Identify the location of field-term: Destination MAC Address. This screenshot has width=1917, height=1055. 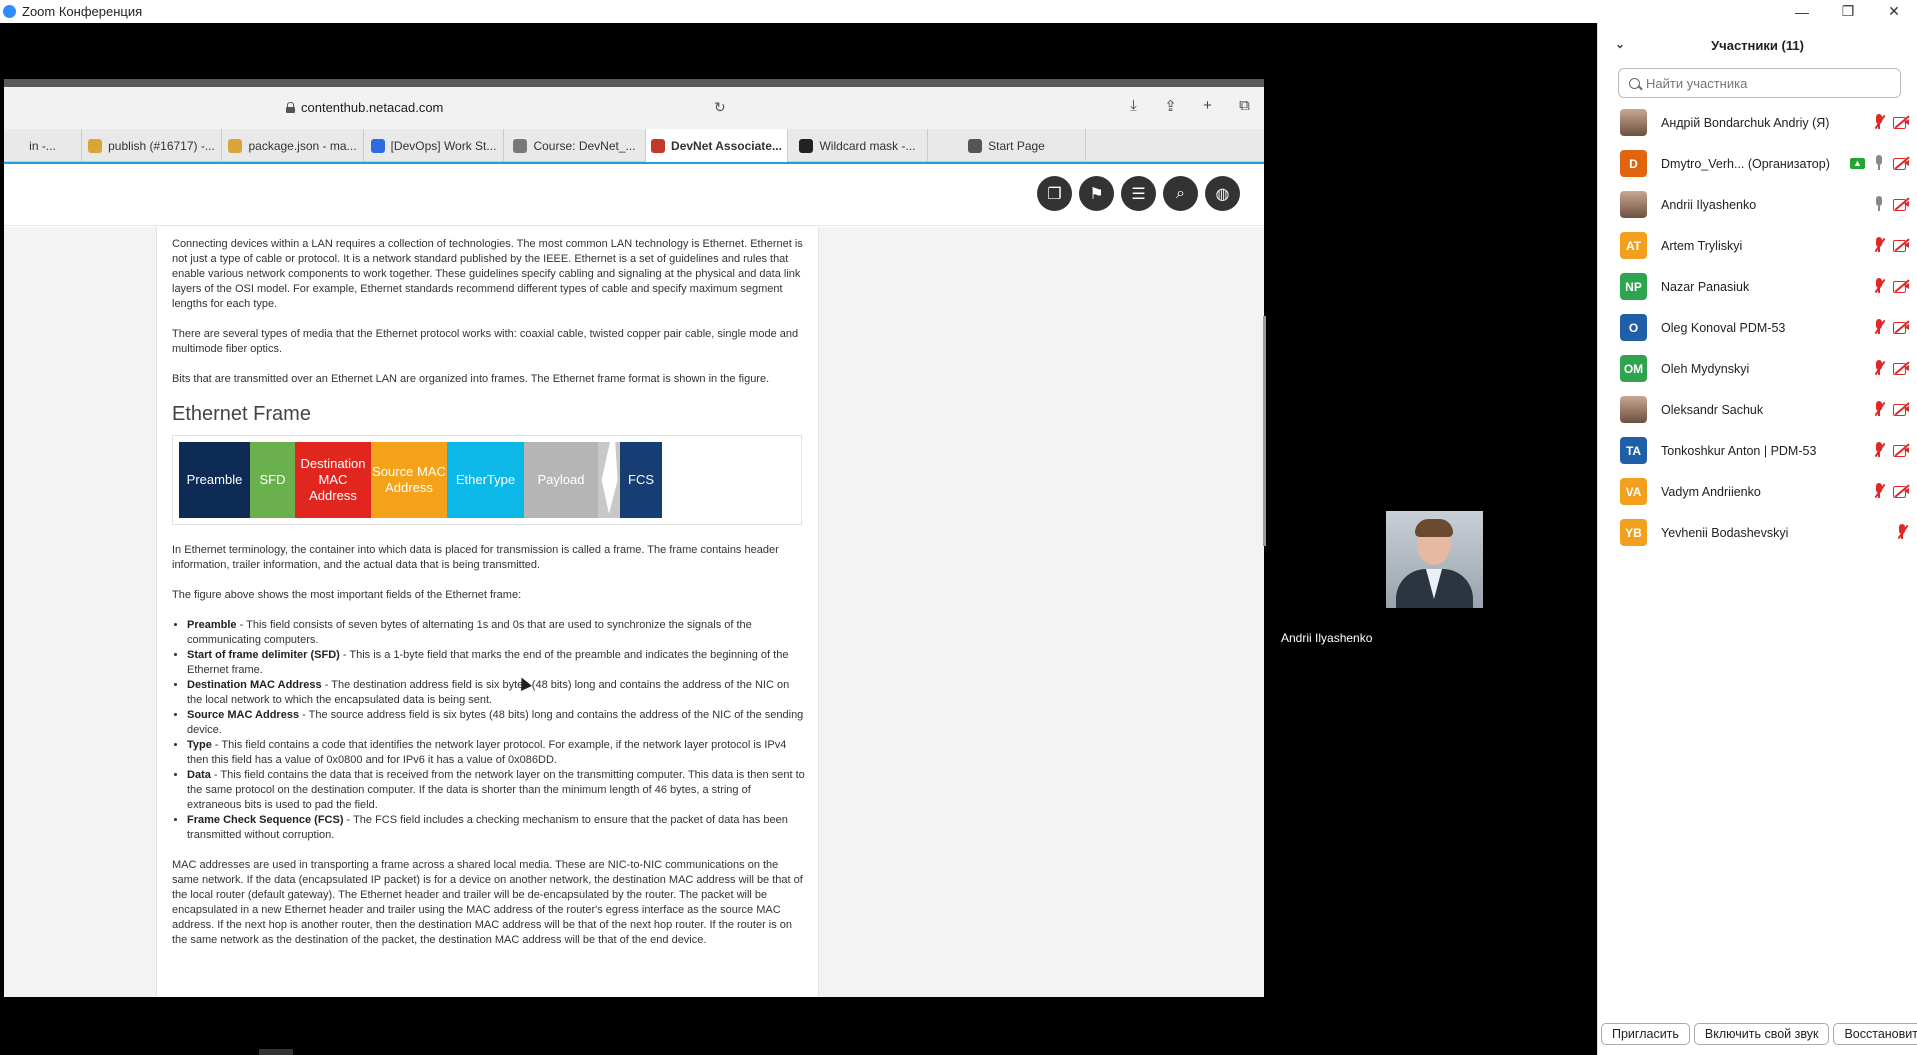
(254, 685).